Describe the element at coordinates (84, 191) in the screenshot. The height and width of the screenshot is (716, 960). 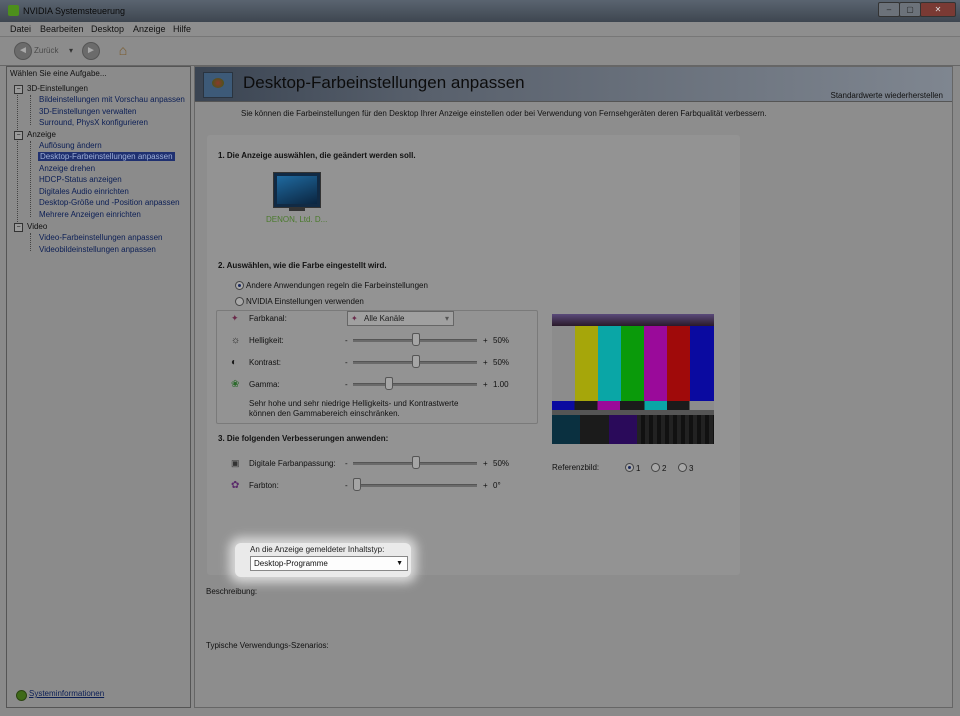
I see `sidebar-item-audio: Digitales Audio einrichten` at that location.